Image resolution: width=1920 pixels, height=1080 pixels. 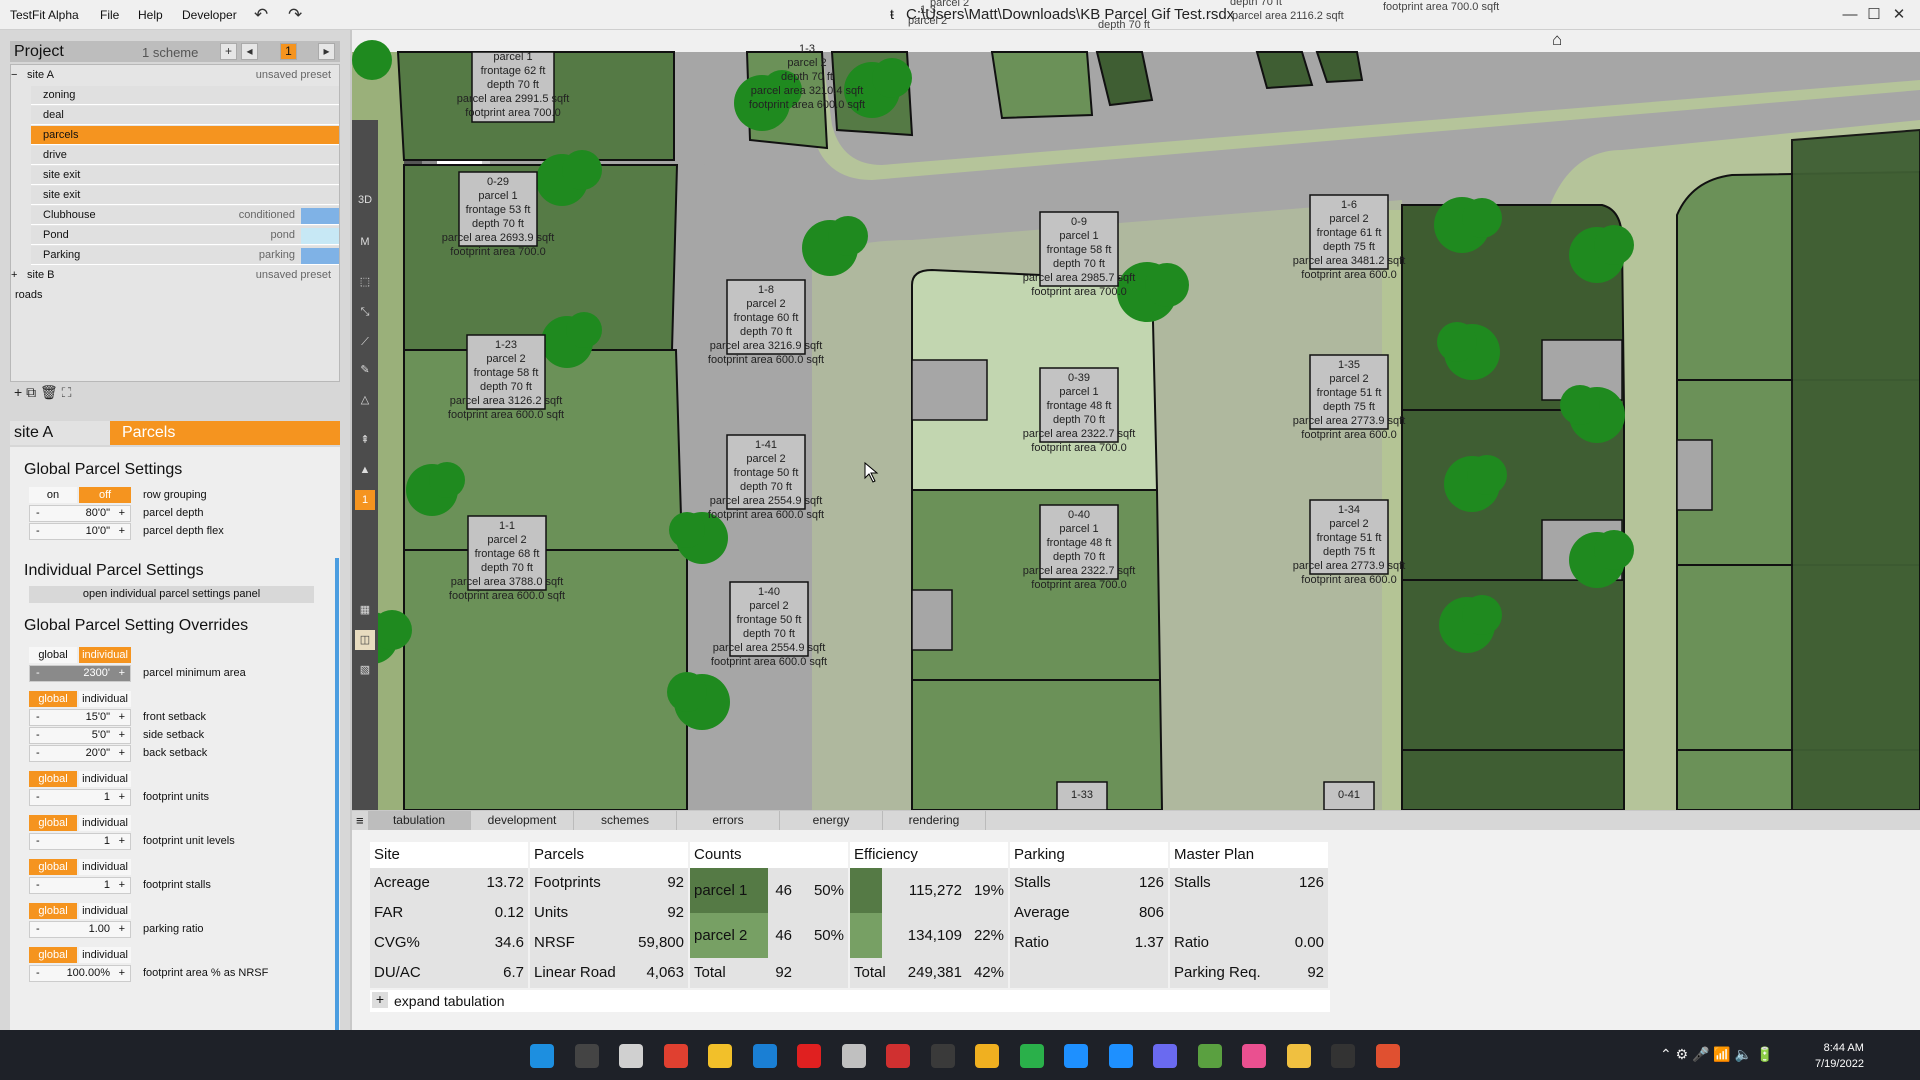 What do you see at coordinates (295, 15) in the screenshot?
I see `redo-icon: ↷` at bounding box center [295, 15].